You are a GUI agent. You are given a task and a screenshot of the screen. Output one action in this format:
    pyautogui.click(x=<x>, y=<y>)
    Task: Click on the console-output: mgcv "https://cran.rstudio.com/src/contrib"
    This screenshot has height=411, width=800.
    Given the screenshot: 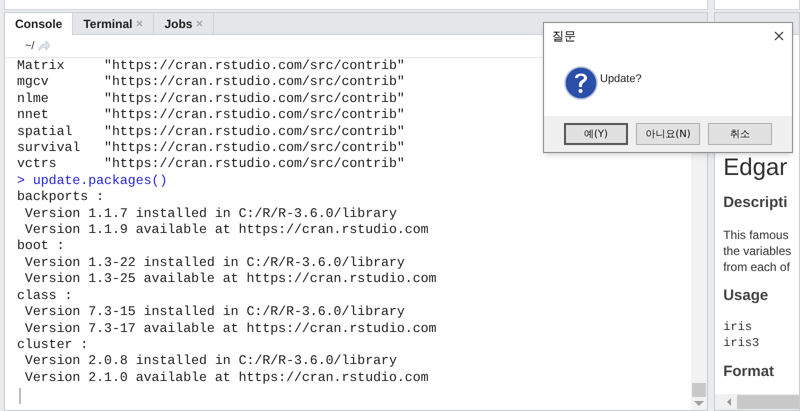 What is the action you would take?
    pyautogui.click(x=211, y=82)
    